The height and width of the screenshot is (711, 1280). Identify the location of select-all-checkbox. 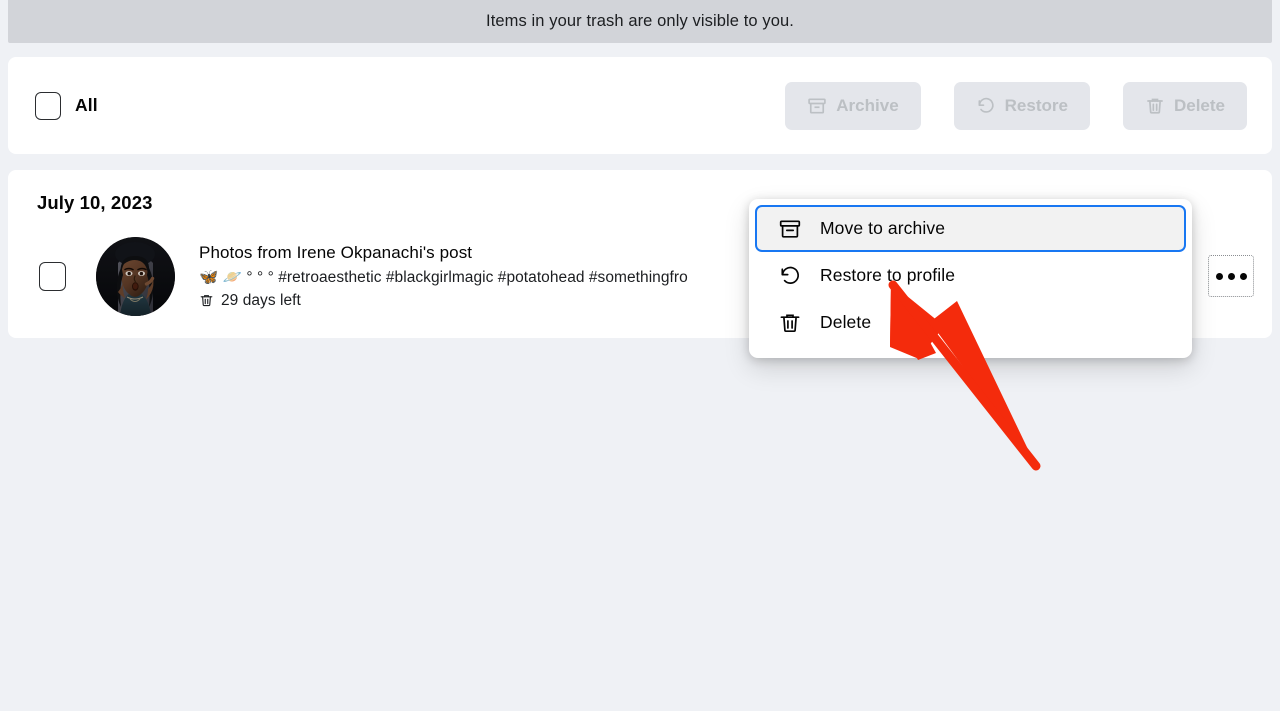
(48, 105).